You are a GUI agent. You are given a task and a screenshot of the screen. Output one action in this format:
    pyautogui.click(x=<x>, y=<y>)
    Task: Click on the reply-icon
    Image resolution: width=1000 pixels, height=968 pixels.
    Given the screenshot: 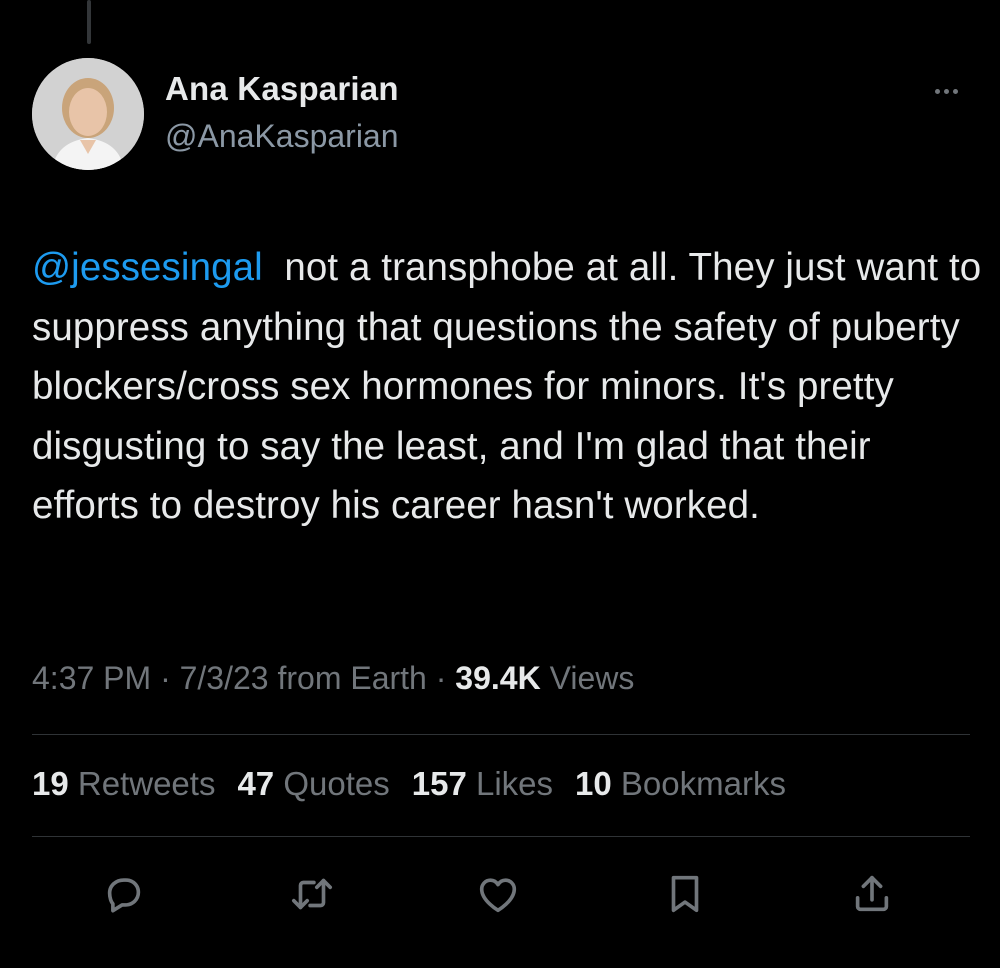 What is the action you would take?
    pyautogui.click(x=124, y=895)
    